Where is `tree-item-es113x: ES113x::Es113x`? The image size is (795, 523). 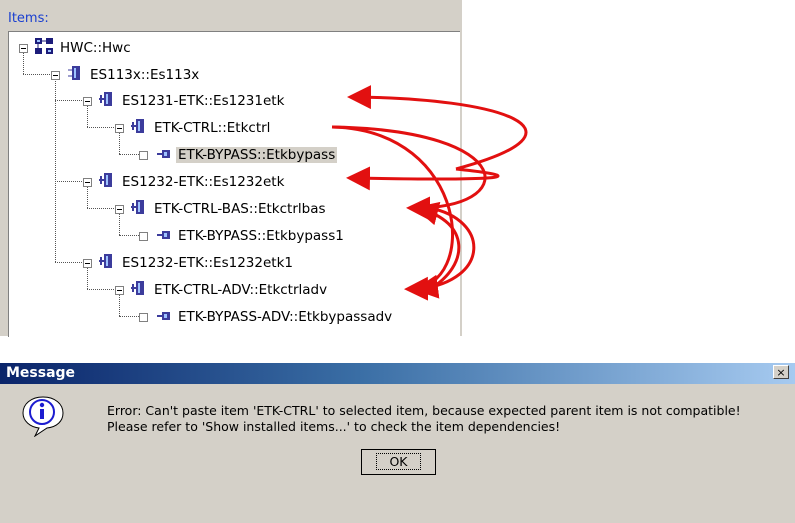 tree-item-es113x: ES113x::Es113x is located at coordinates (126, 75).